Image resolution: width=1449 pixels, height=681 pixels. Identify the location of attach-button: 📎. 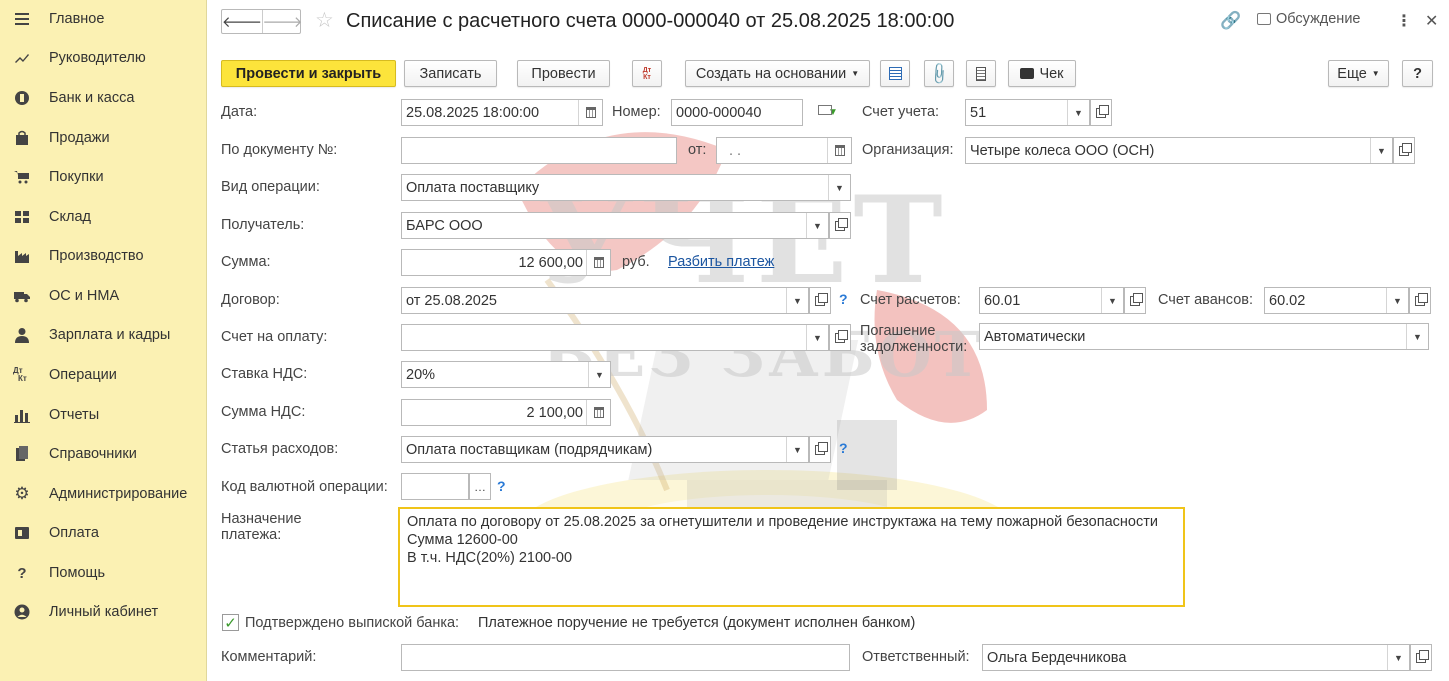
(939, 73).